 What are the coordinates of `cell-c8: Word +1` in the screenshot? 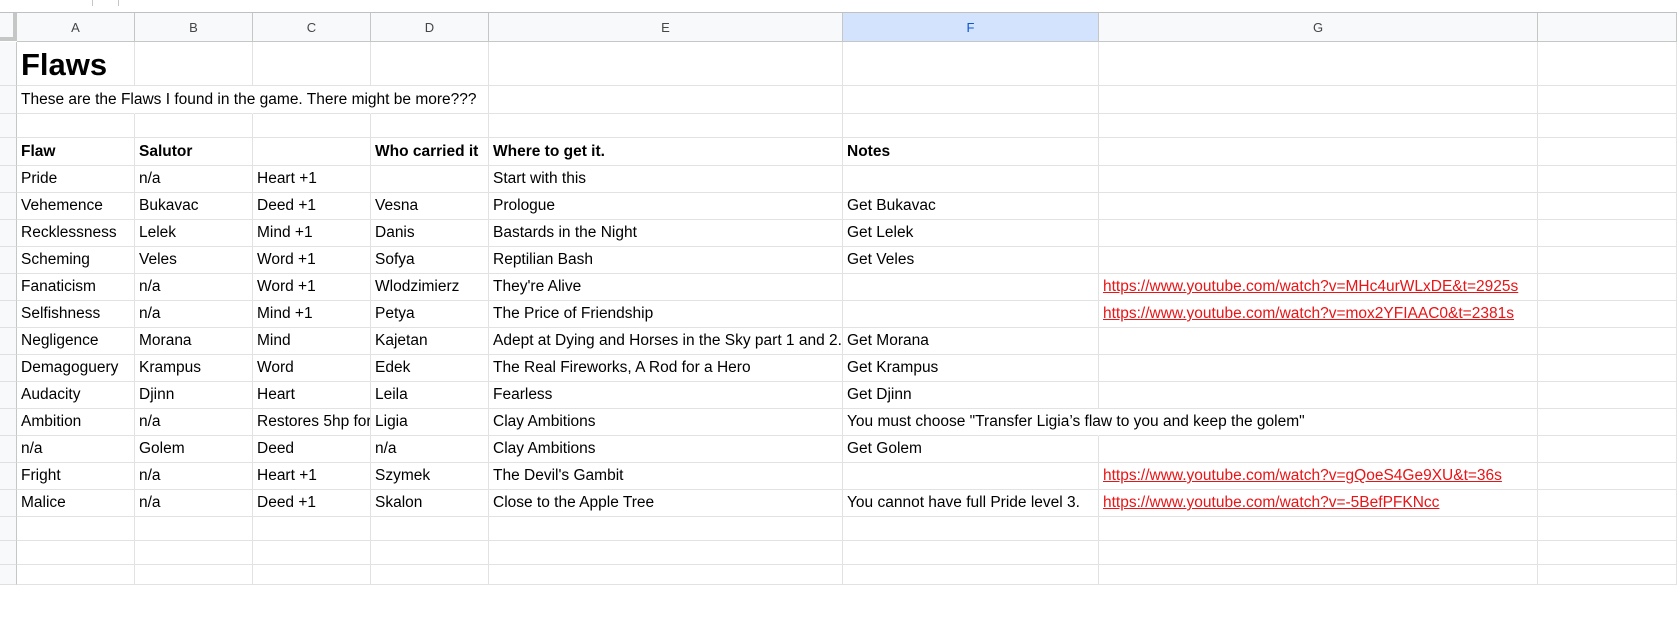 It's located at (312, 260).